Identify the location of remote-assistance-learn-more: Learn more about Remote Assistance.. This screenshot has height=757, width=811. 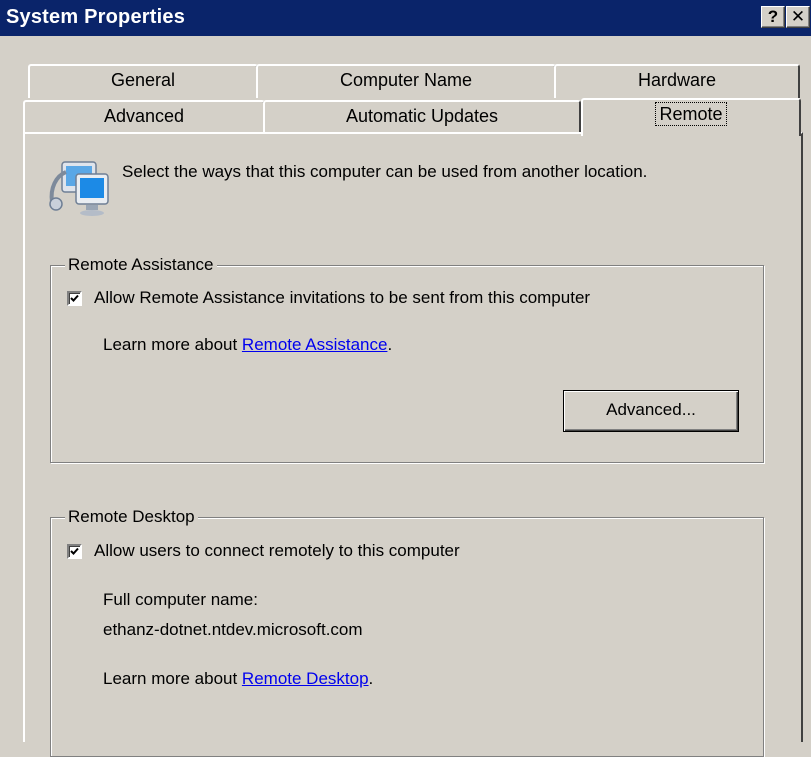
(248, 344).